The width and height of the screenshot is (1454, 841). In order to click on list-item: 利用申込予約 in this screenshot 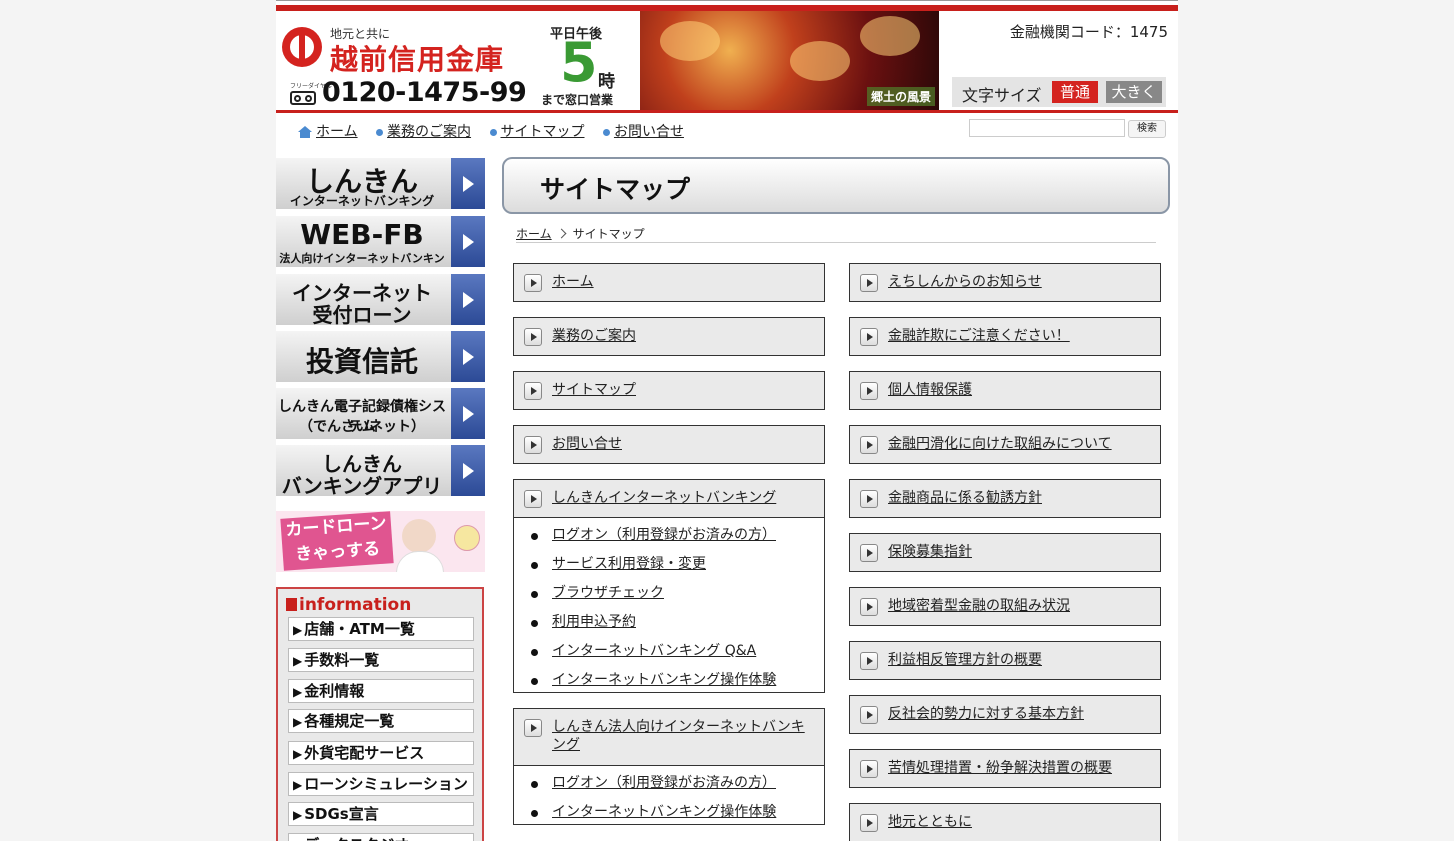, I will do `click(669, 622)`.